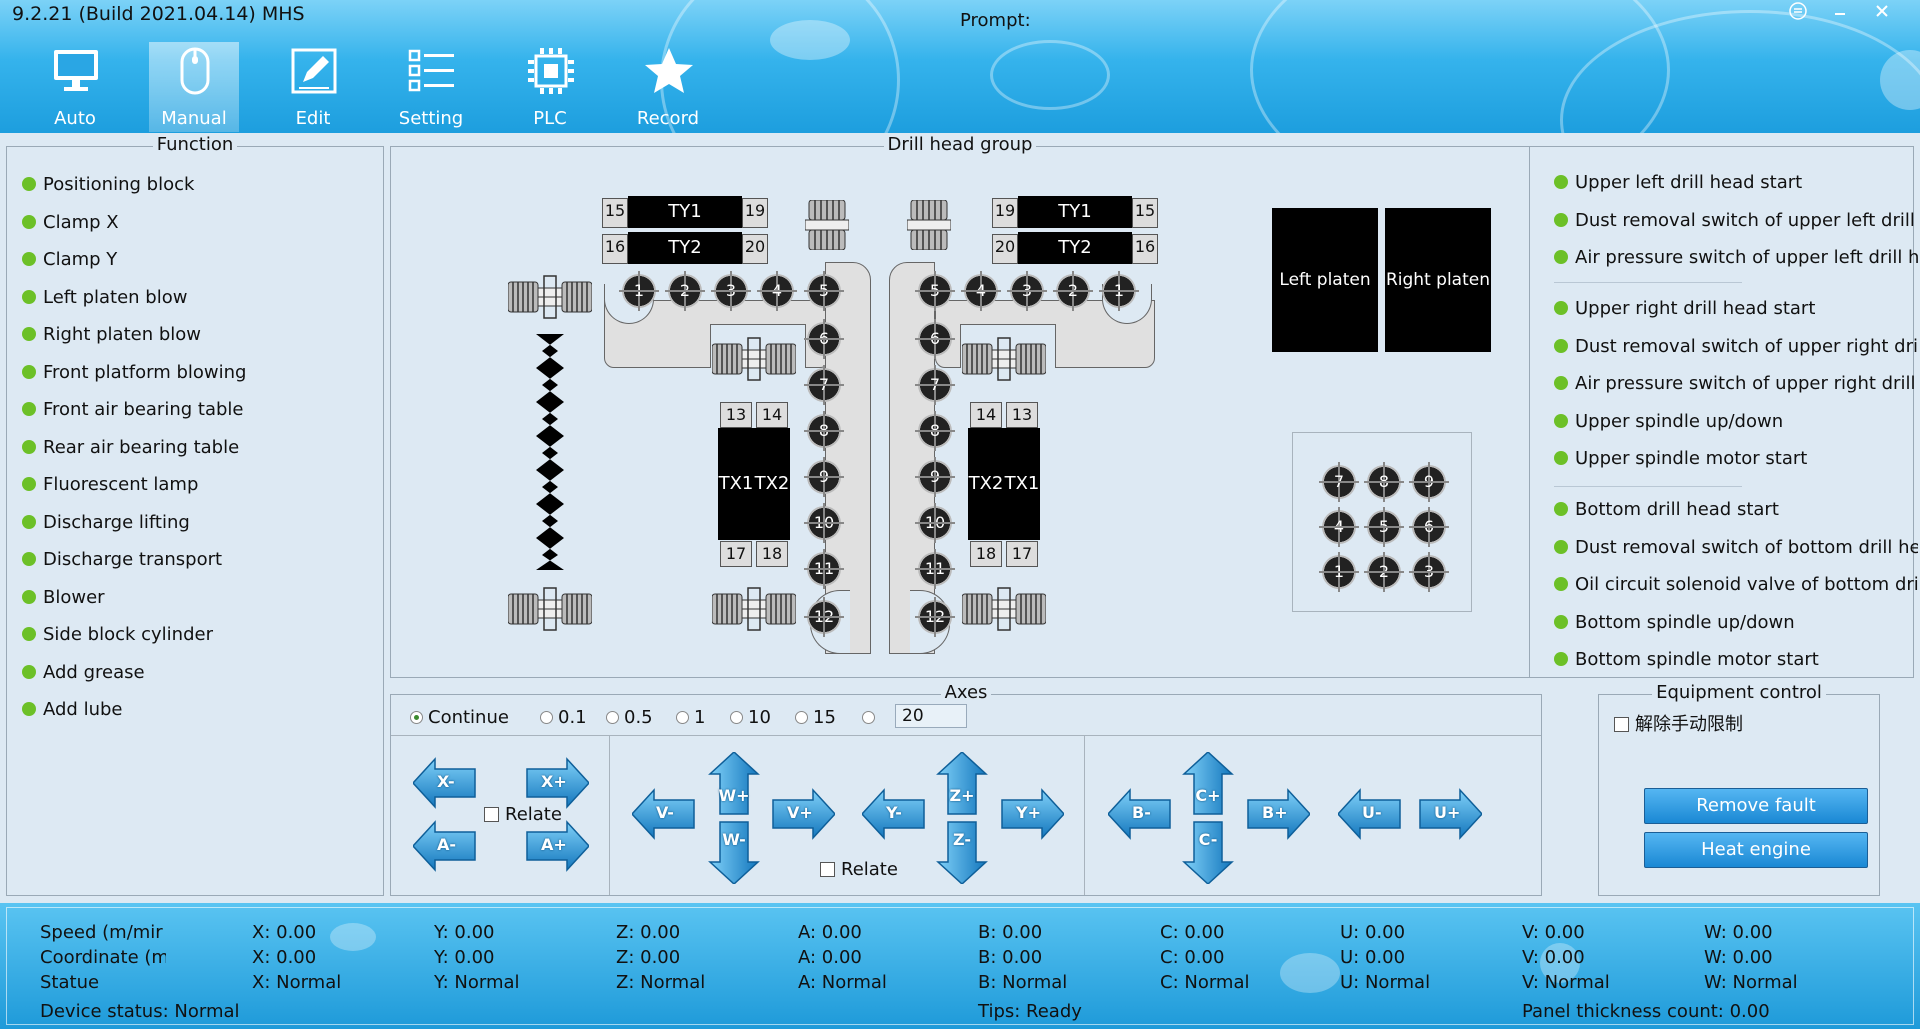 Image resolution: width=1920 pixels, height=1029 pixels. Describe the element at coordinates (1882, 13) in the screenshot. I see `close-icon` at that location.